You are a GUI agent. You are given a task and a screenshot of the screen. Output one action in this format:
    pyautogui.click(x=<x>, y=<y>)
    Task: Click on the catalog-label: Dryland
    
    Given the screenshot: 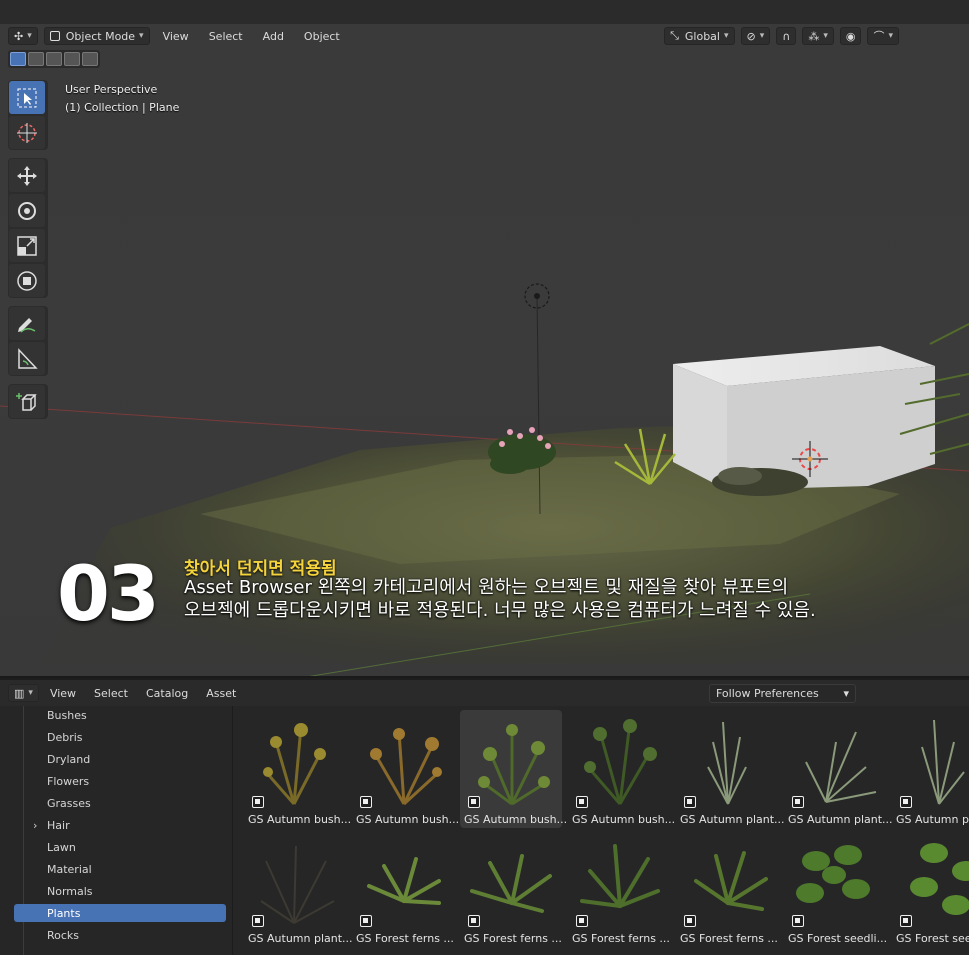 What is the action you would take?
    pyautogui.click(x=69, y=759)
    